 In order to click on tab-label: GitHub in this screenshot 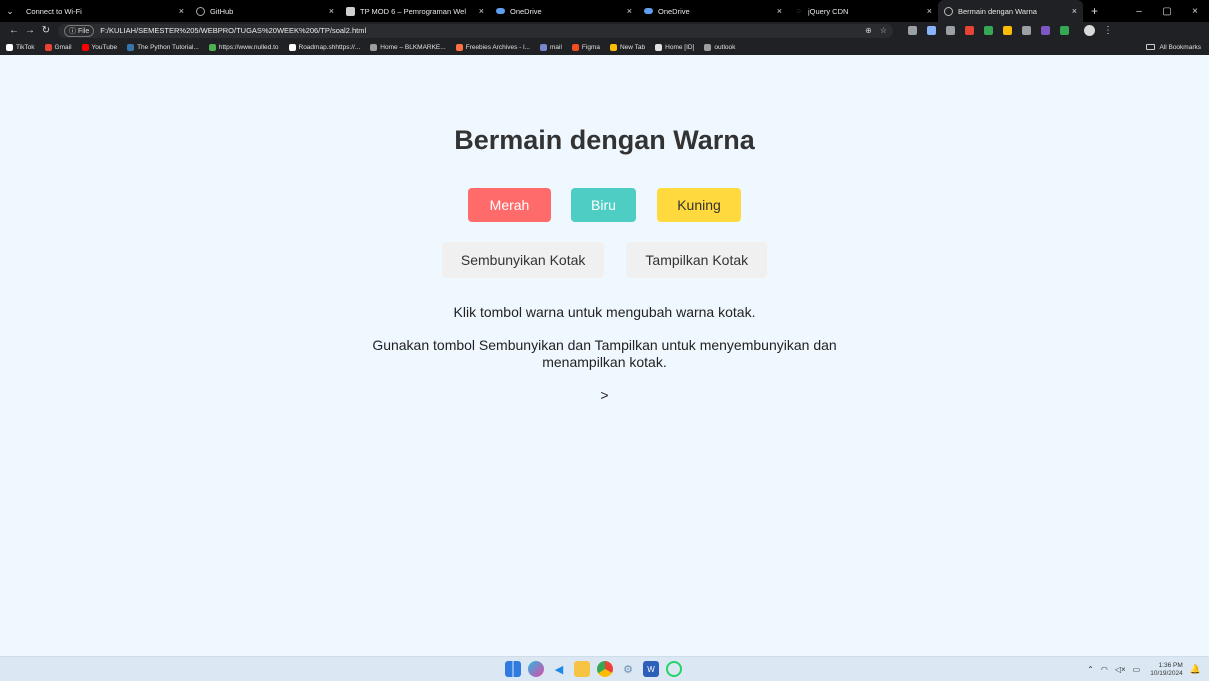, I will do `click(222, 11)`.